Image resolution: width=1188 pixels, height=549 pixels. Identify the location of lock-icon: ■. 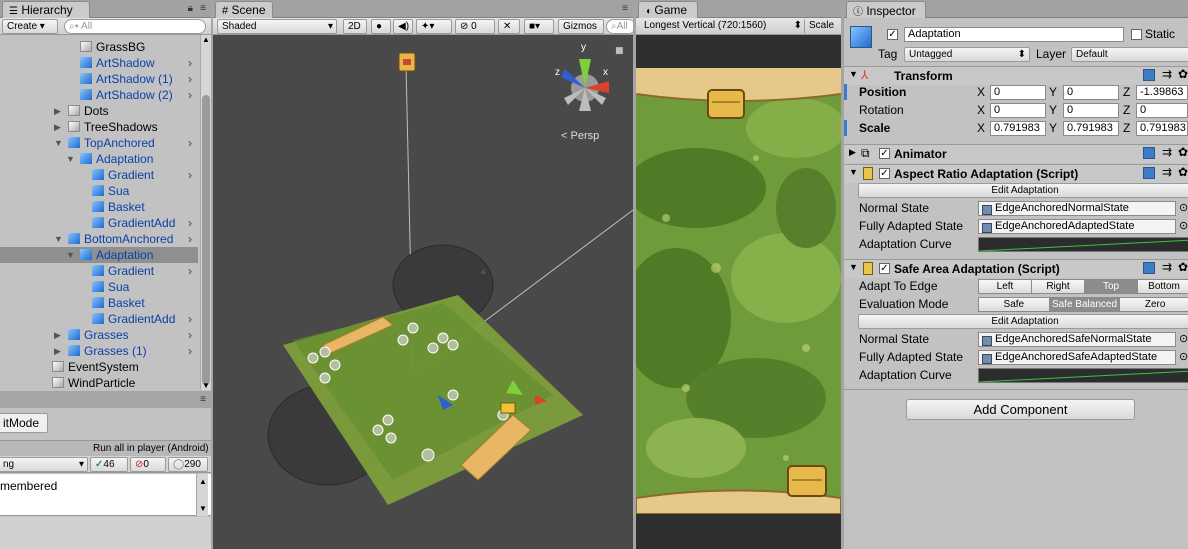
(619, 51).